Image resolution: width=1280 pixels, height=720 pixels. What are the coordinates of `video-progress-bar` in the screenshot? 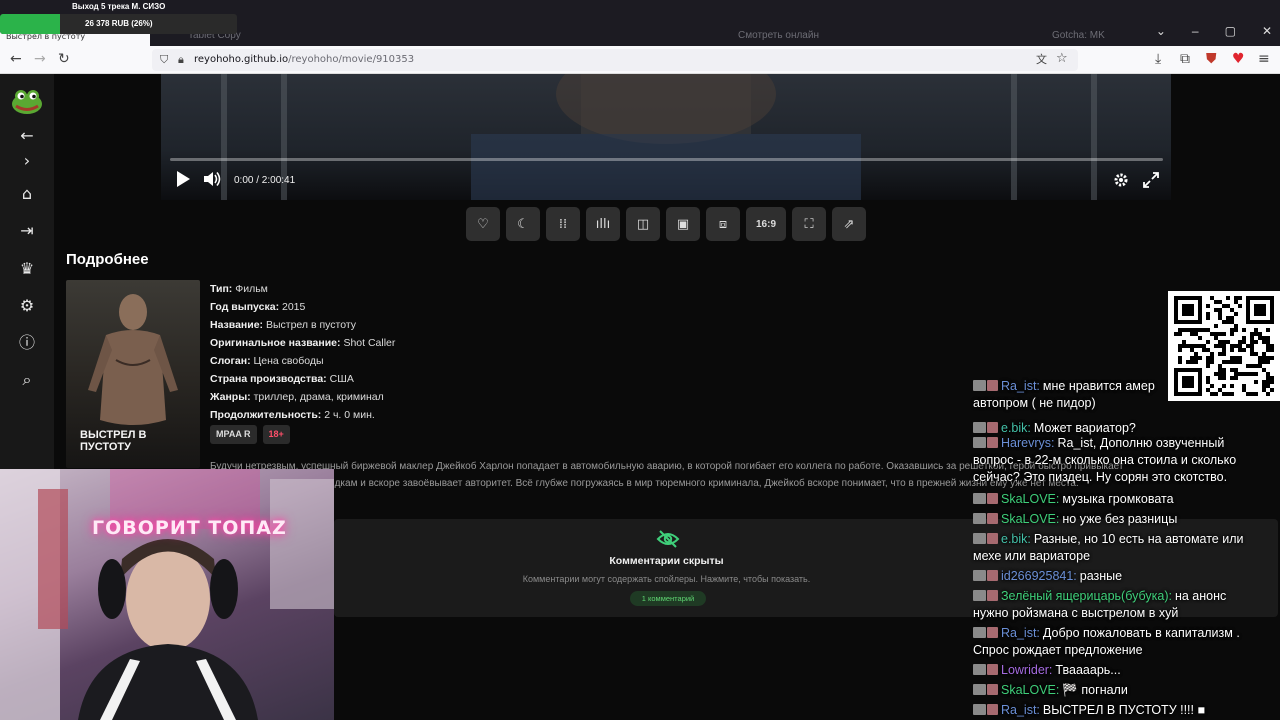 It's located at (666, 159).